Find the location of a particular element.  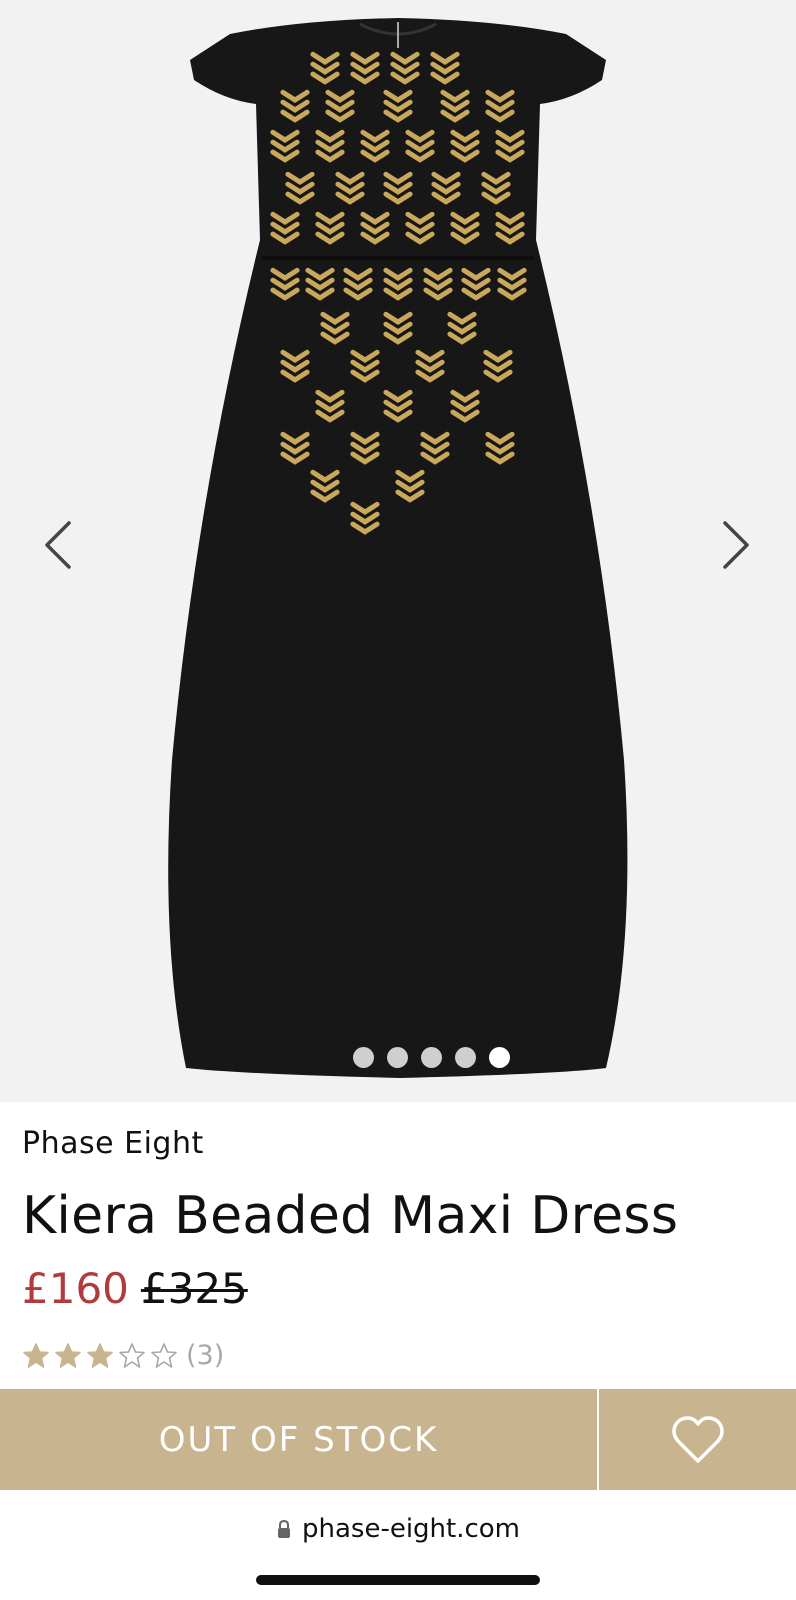

sale-price: £160 is located at coordinates (75, 1288).